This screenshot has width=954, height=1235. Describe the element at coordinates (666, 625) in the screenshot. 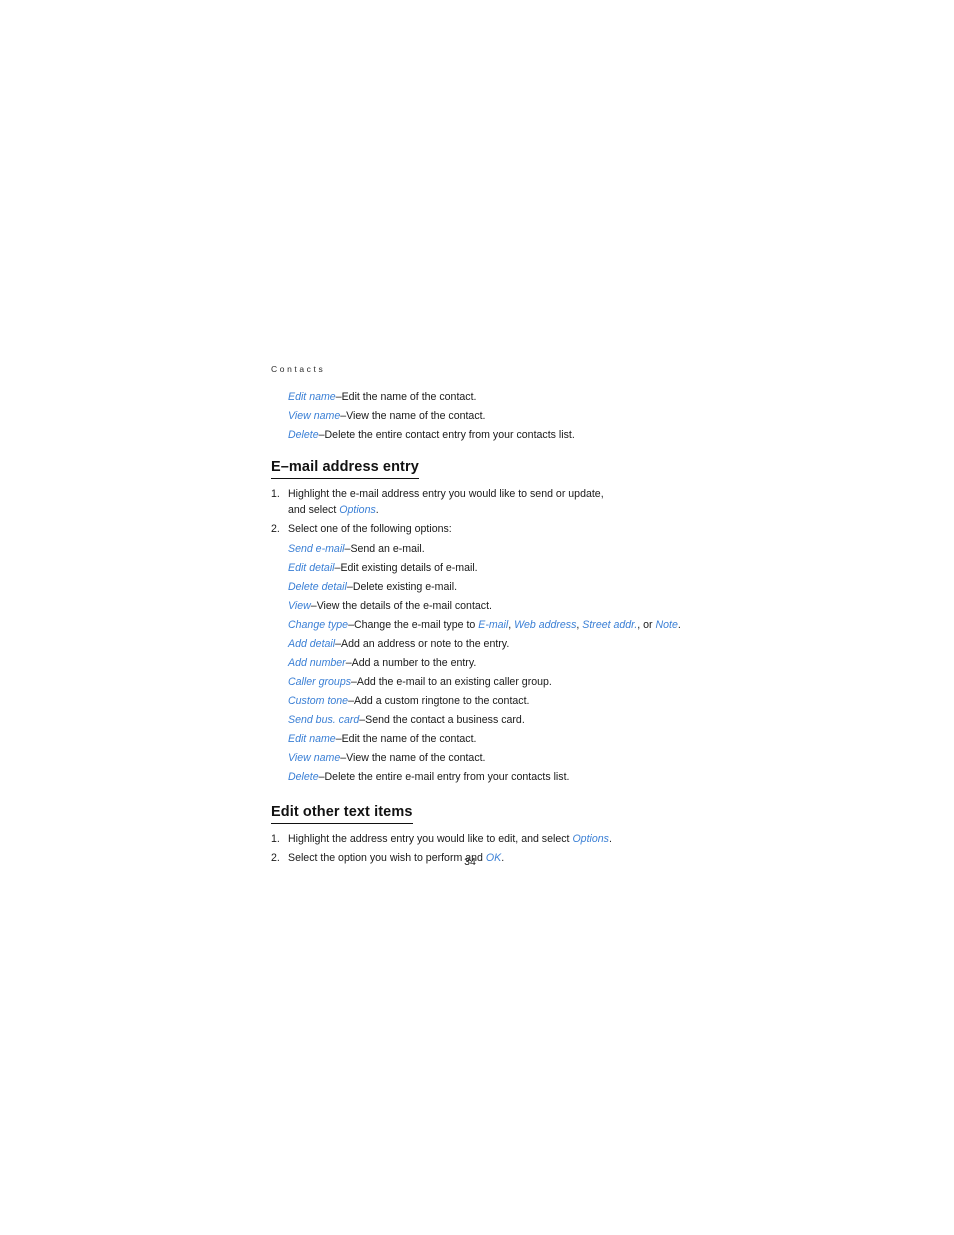

I see `option-term-note: Note` at that location.